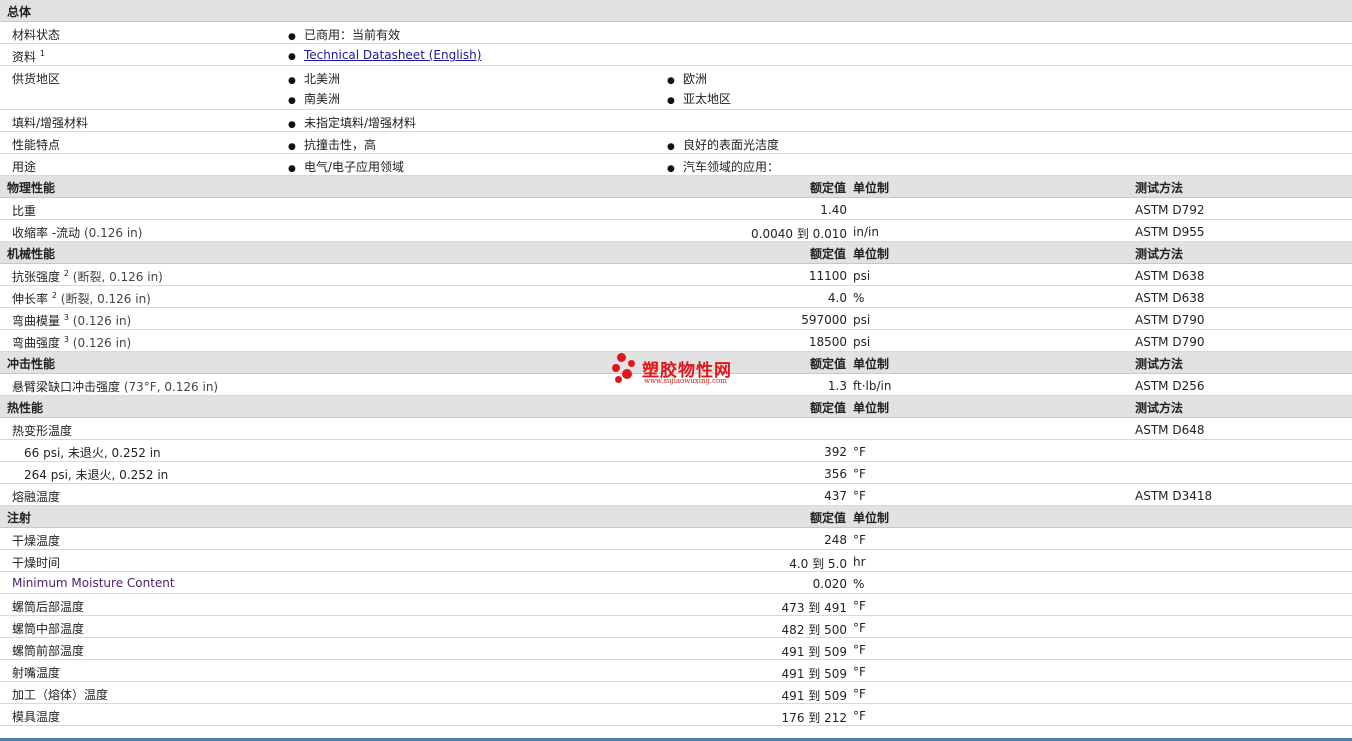 This screenshot has width=1352, height=741. What do you see at coordinates (332, 144) in the screenshot?
I see `feature-item: 抗撞击性，高` at bounding box center [332, 144].